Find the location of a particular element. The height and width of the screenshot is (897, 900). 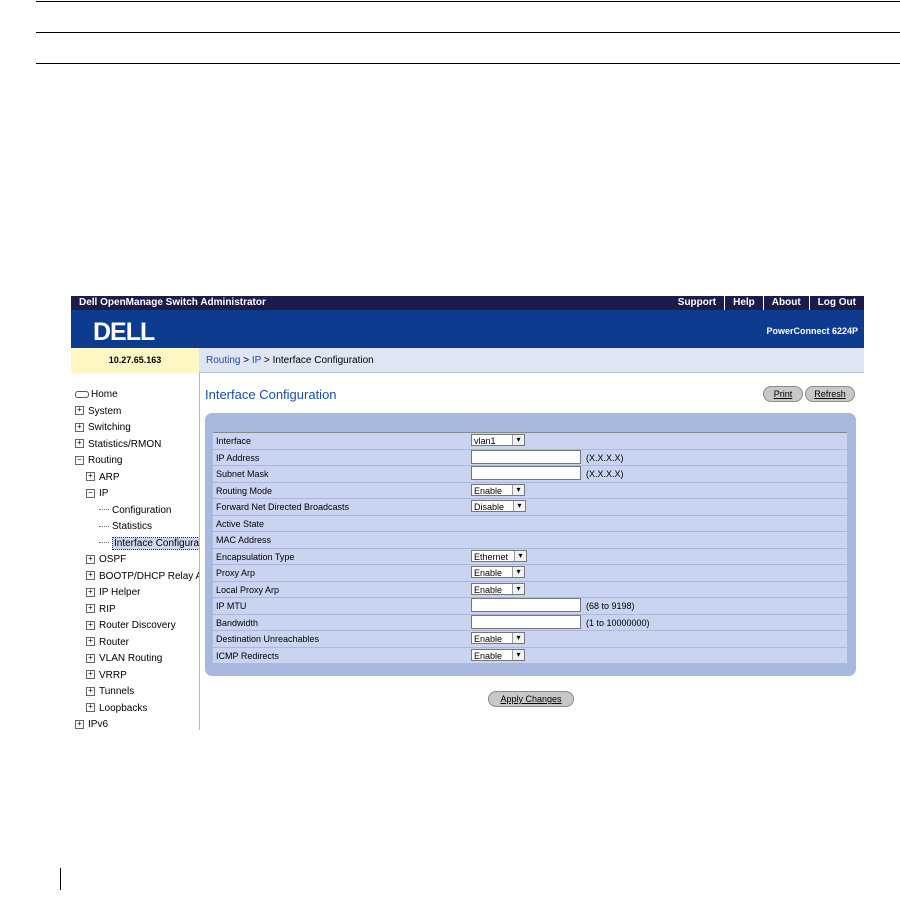

support-link: Support is located at coordinates (697, 303).